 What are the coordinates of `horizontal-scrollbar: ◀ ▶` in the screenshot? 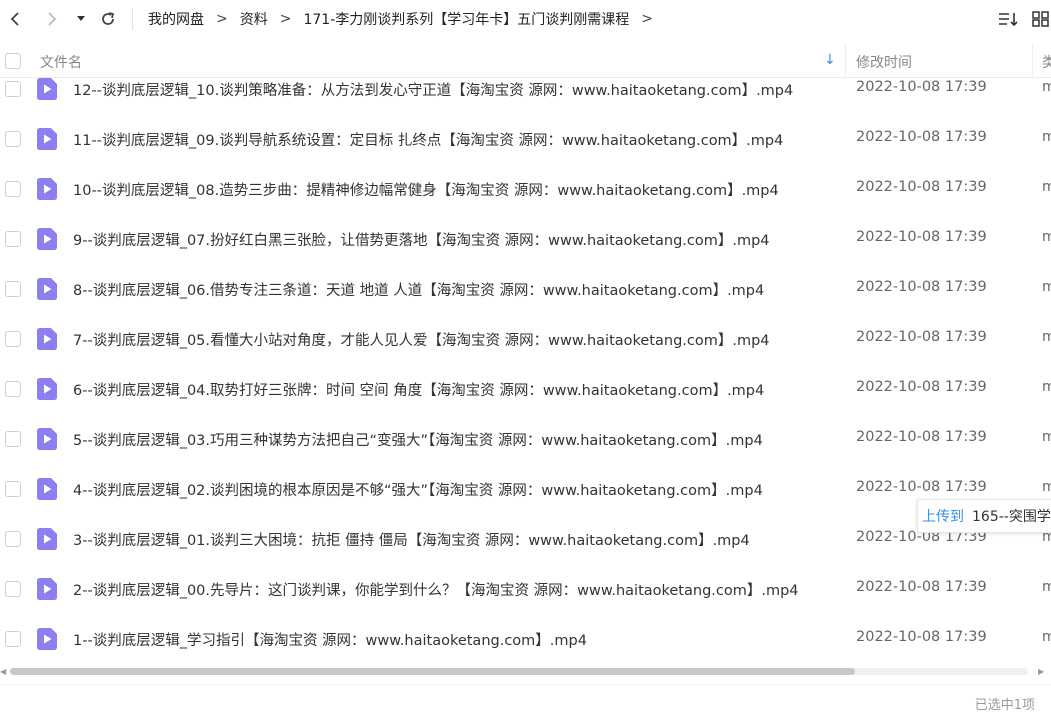 It's located at (525, 671).